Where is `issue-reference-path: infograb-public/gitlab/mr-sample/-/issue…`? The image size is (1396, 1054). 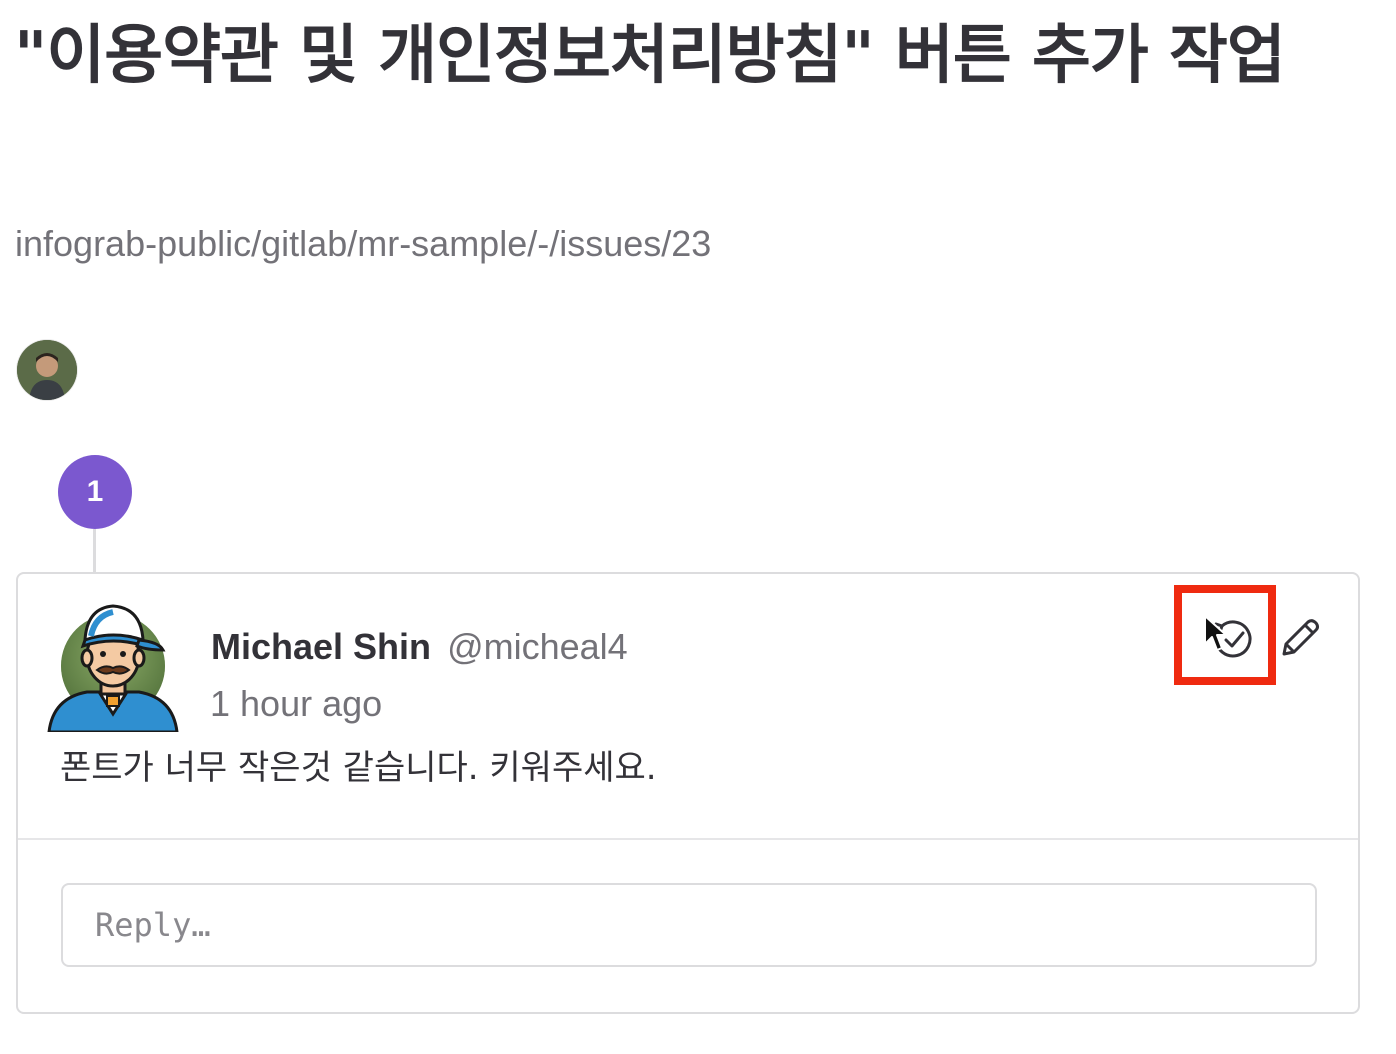
issue-reference-path: infograb-public/gitlab/mr-sample/-/issue… is located at coordinates (363, 243).